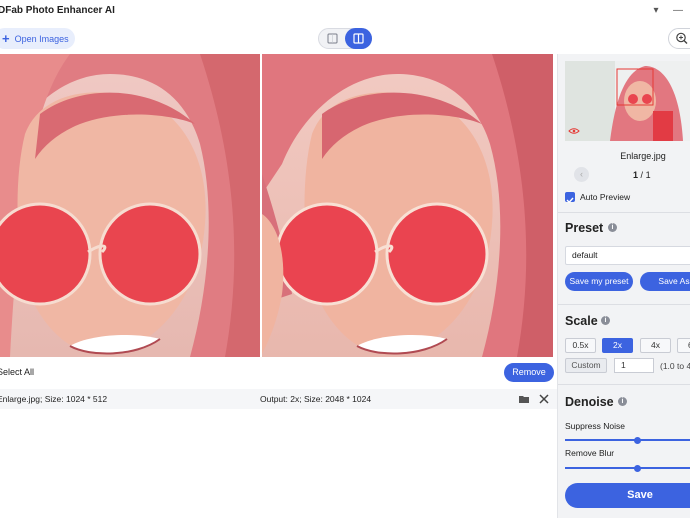 The width and height of the screenshot is (690, 518). Describe the element at coordinates (529, 372) in the screenshot. I see `remove-button: Remove` at that location.